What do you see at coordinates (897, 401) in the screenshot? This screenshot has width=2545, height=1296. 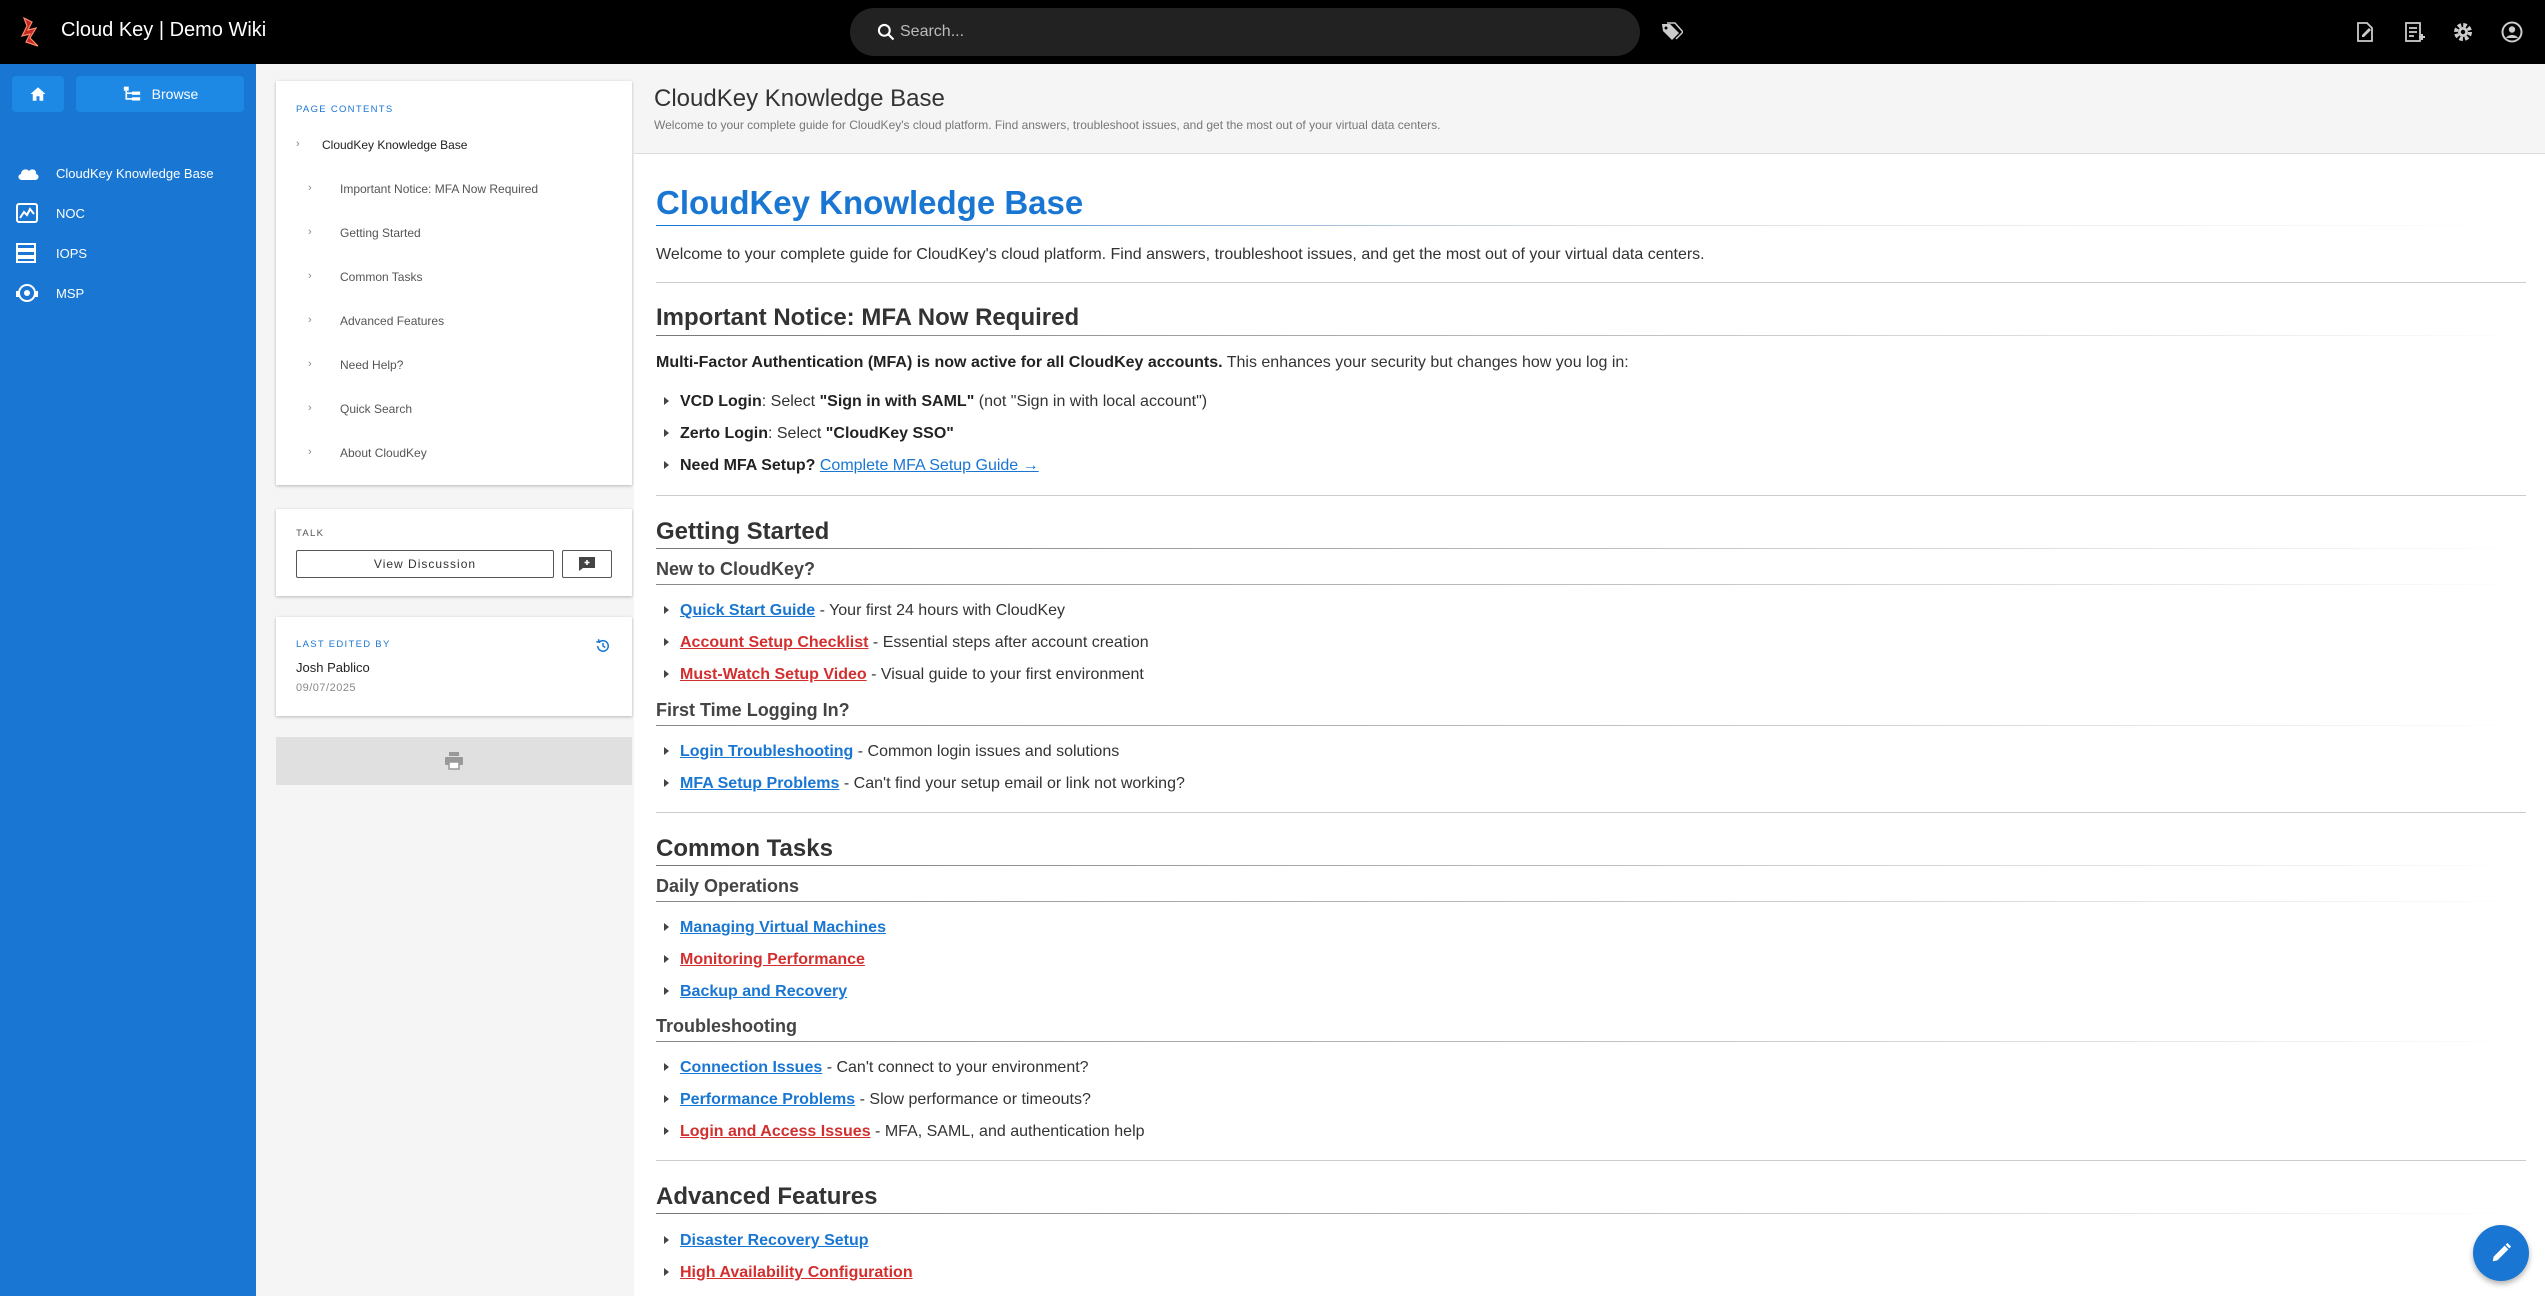 I see `list-item-emphasis: "Sign in with SAML"` at bounding box center [897, 401].